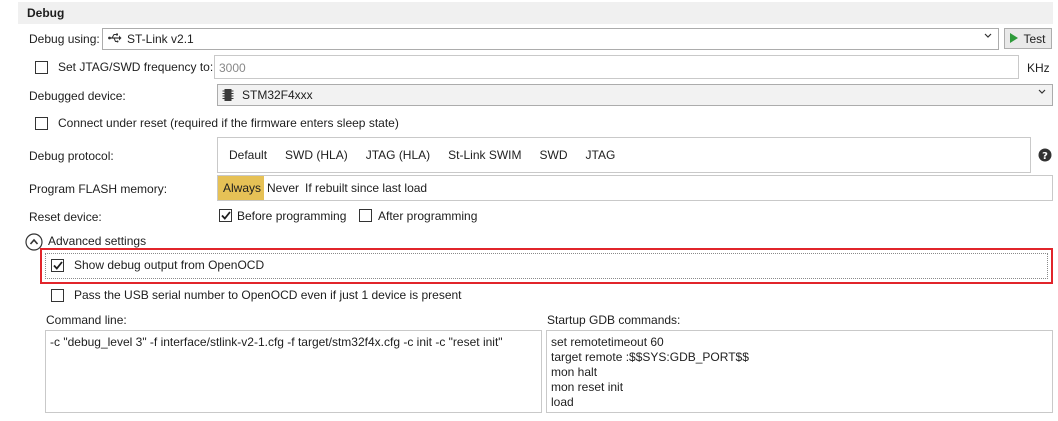 This screenshot has height=421, width=1058. Describe the element at coordinates (601, 155) in the screenshot. I see `protocol-option-jtag: JTAG` at that location.